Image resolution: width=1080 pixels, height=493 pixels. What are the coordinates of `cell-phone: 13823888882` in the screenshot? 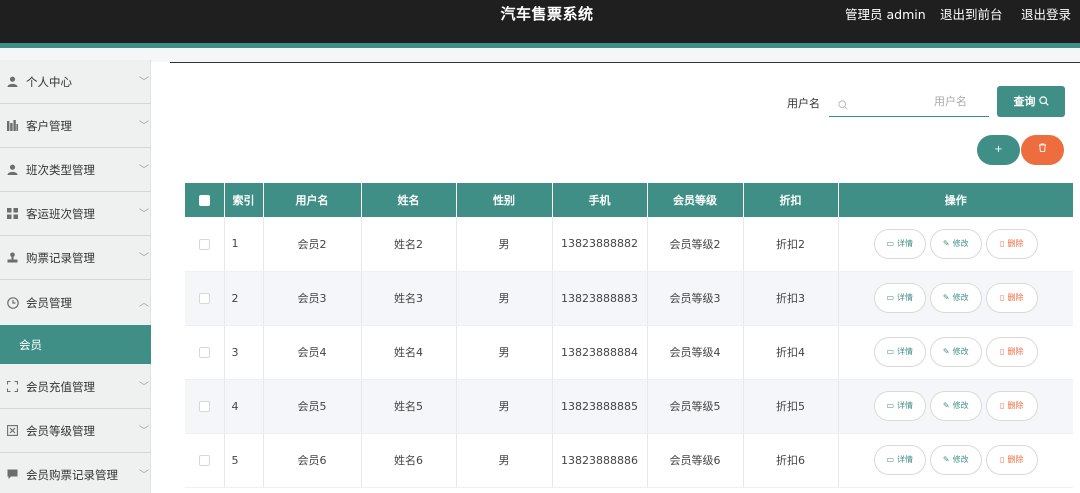 It's located at (600, 244).